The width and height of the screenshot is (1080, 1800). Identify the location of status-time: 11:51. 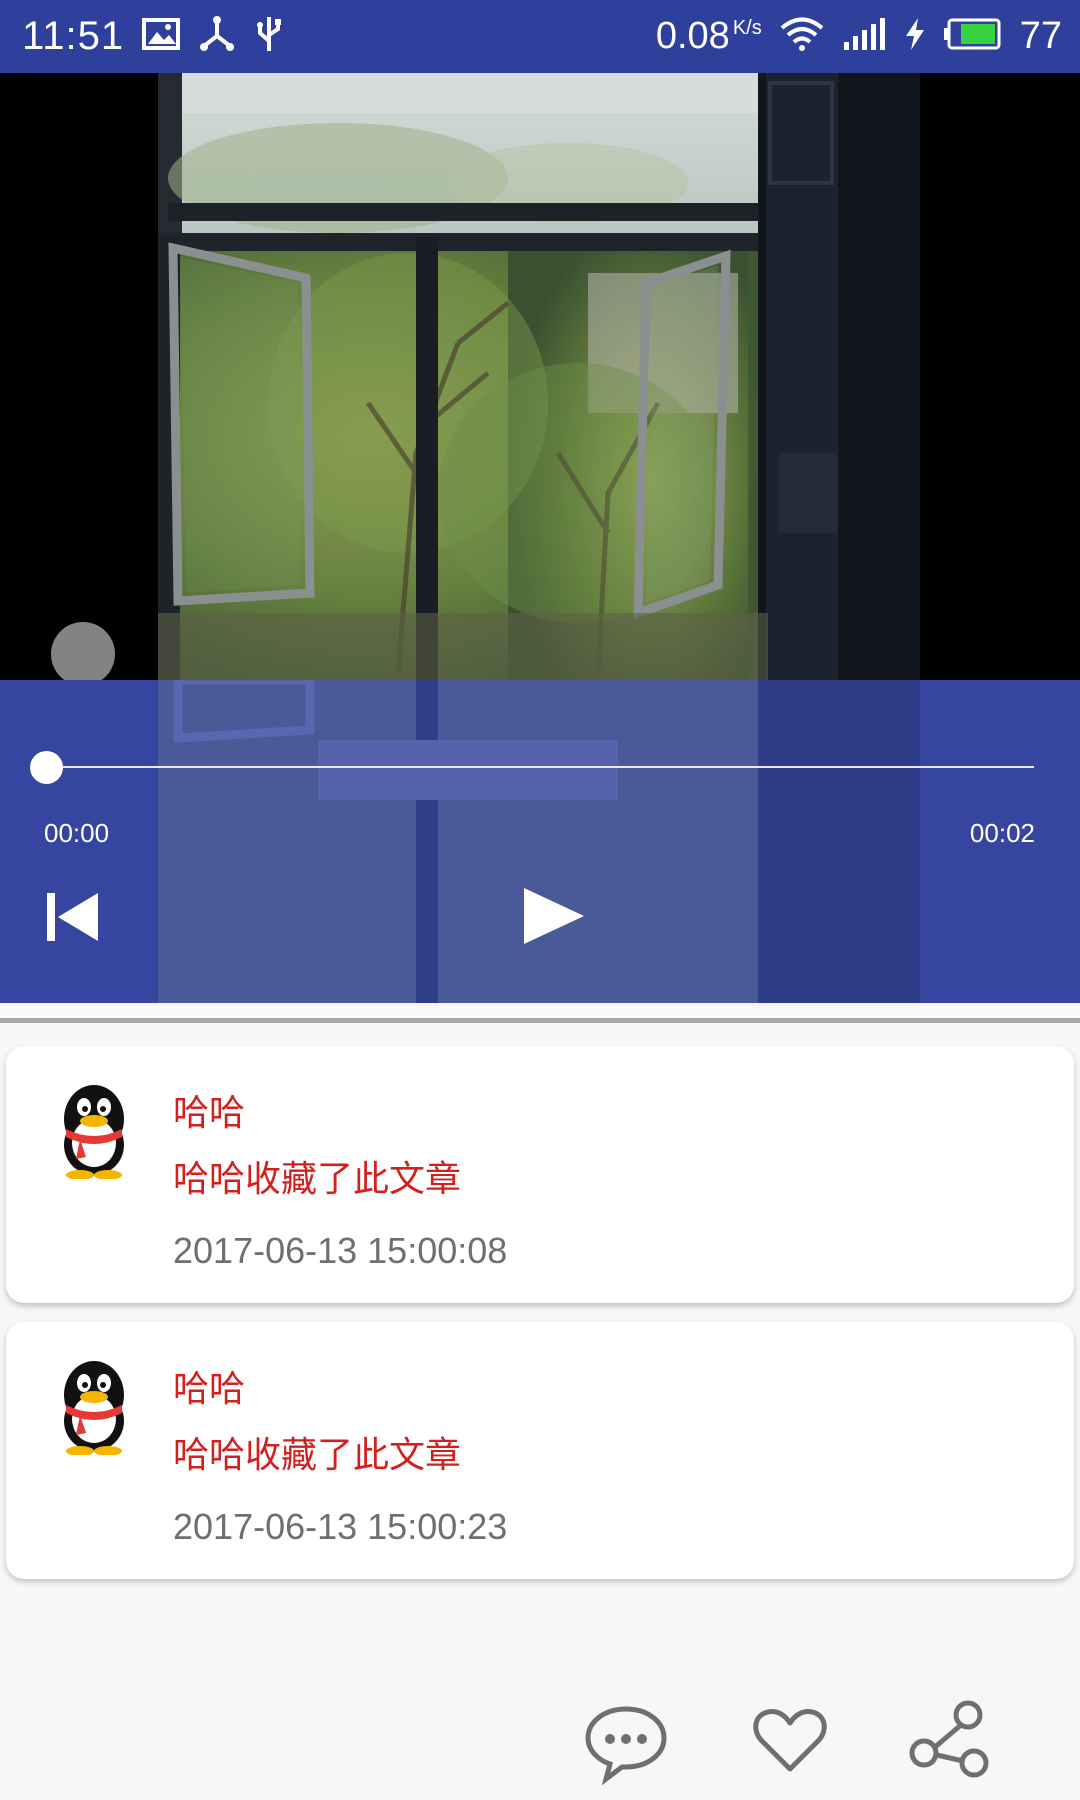
(73, 36).